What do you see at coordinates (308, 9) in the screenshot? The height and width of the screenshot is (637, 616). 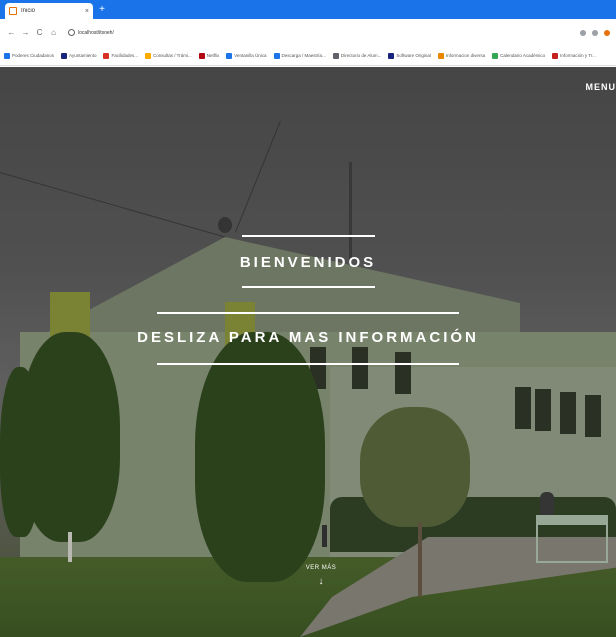 I see `tab-bar: Inicio × +` at bounding box center [308, 9].